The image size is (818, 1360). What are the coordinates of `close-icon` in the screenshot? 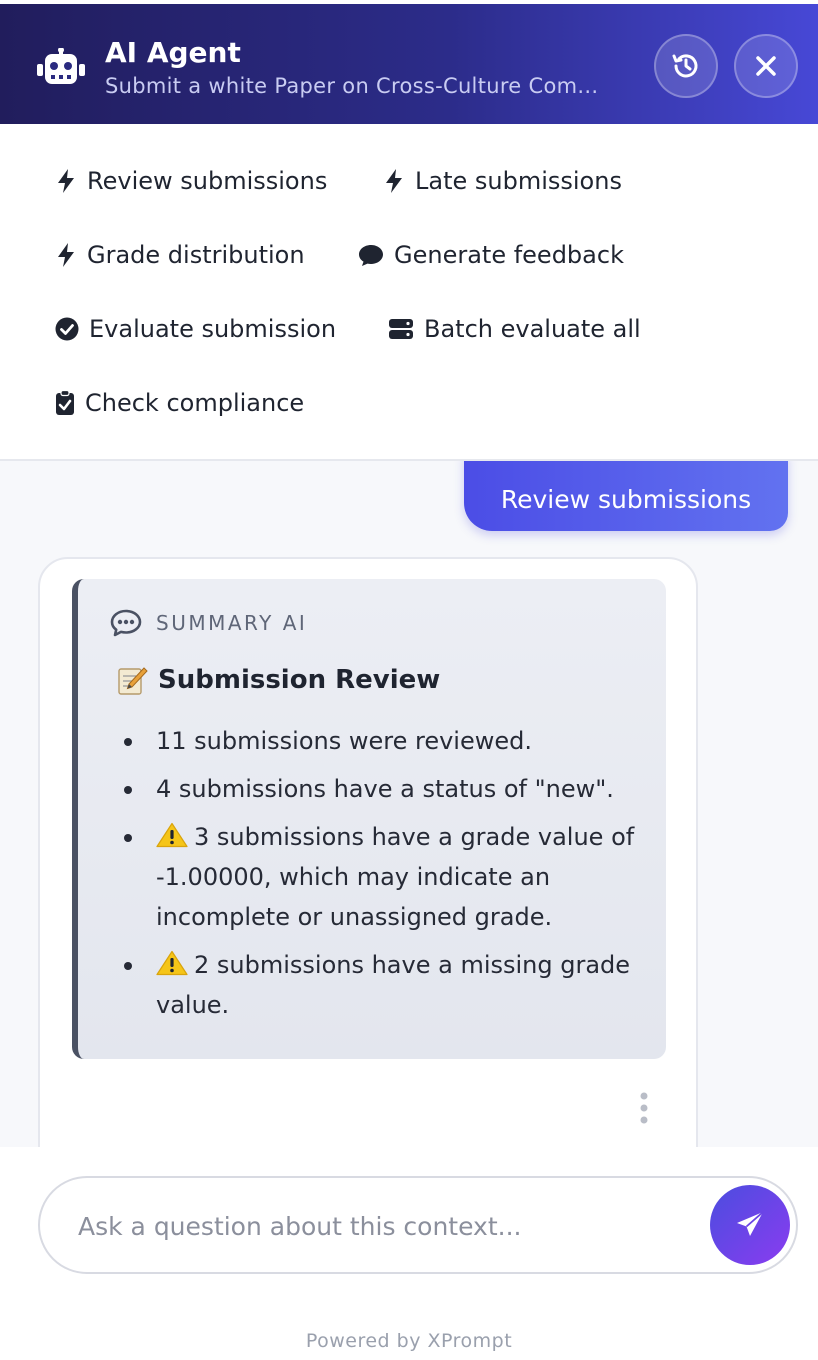 It's located at (766, 66).